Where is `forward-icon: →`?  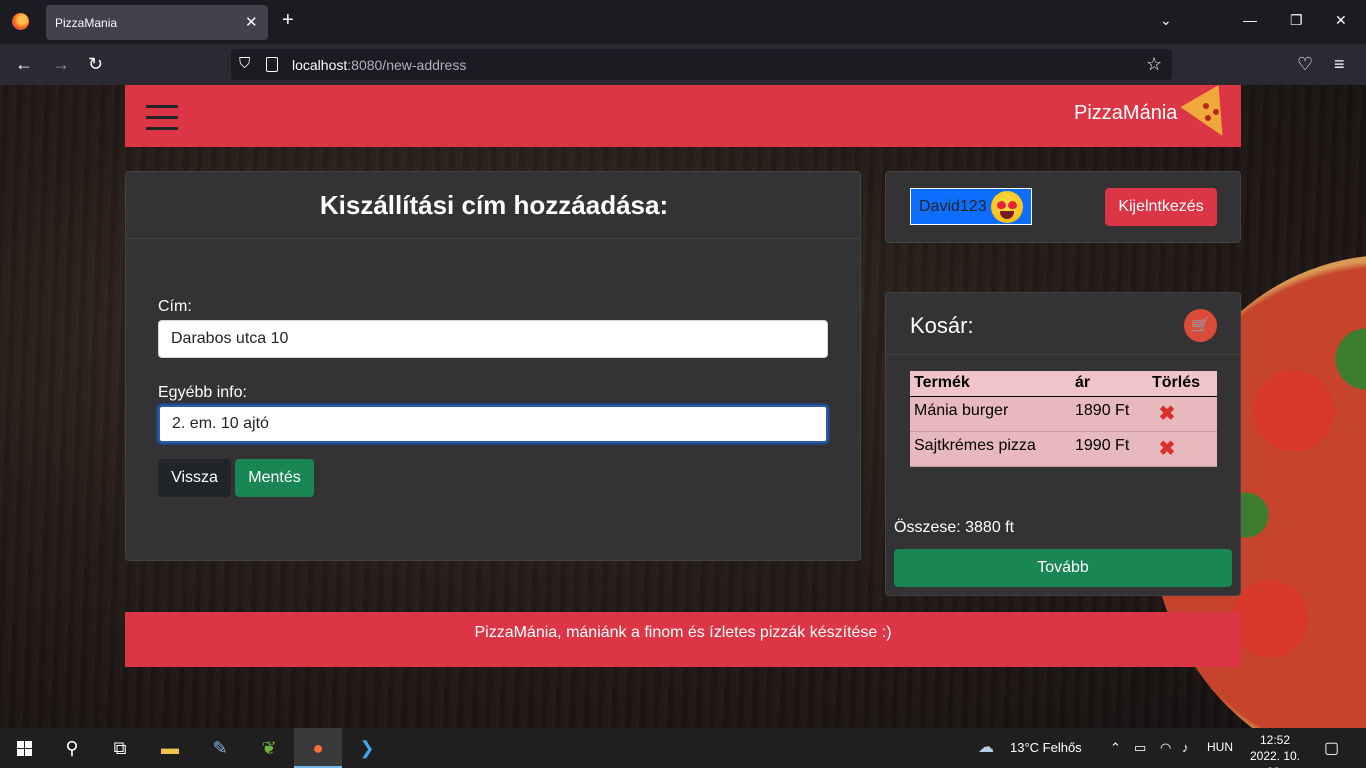
forward-icon: → is located at coordinates (61, 64).